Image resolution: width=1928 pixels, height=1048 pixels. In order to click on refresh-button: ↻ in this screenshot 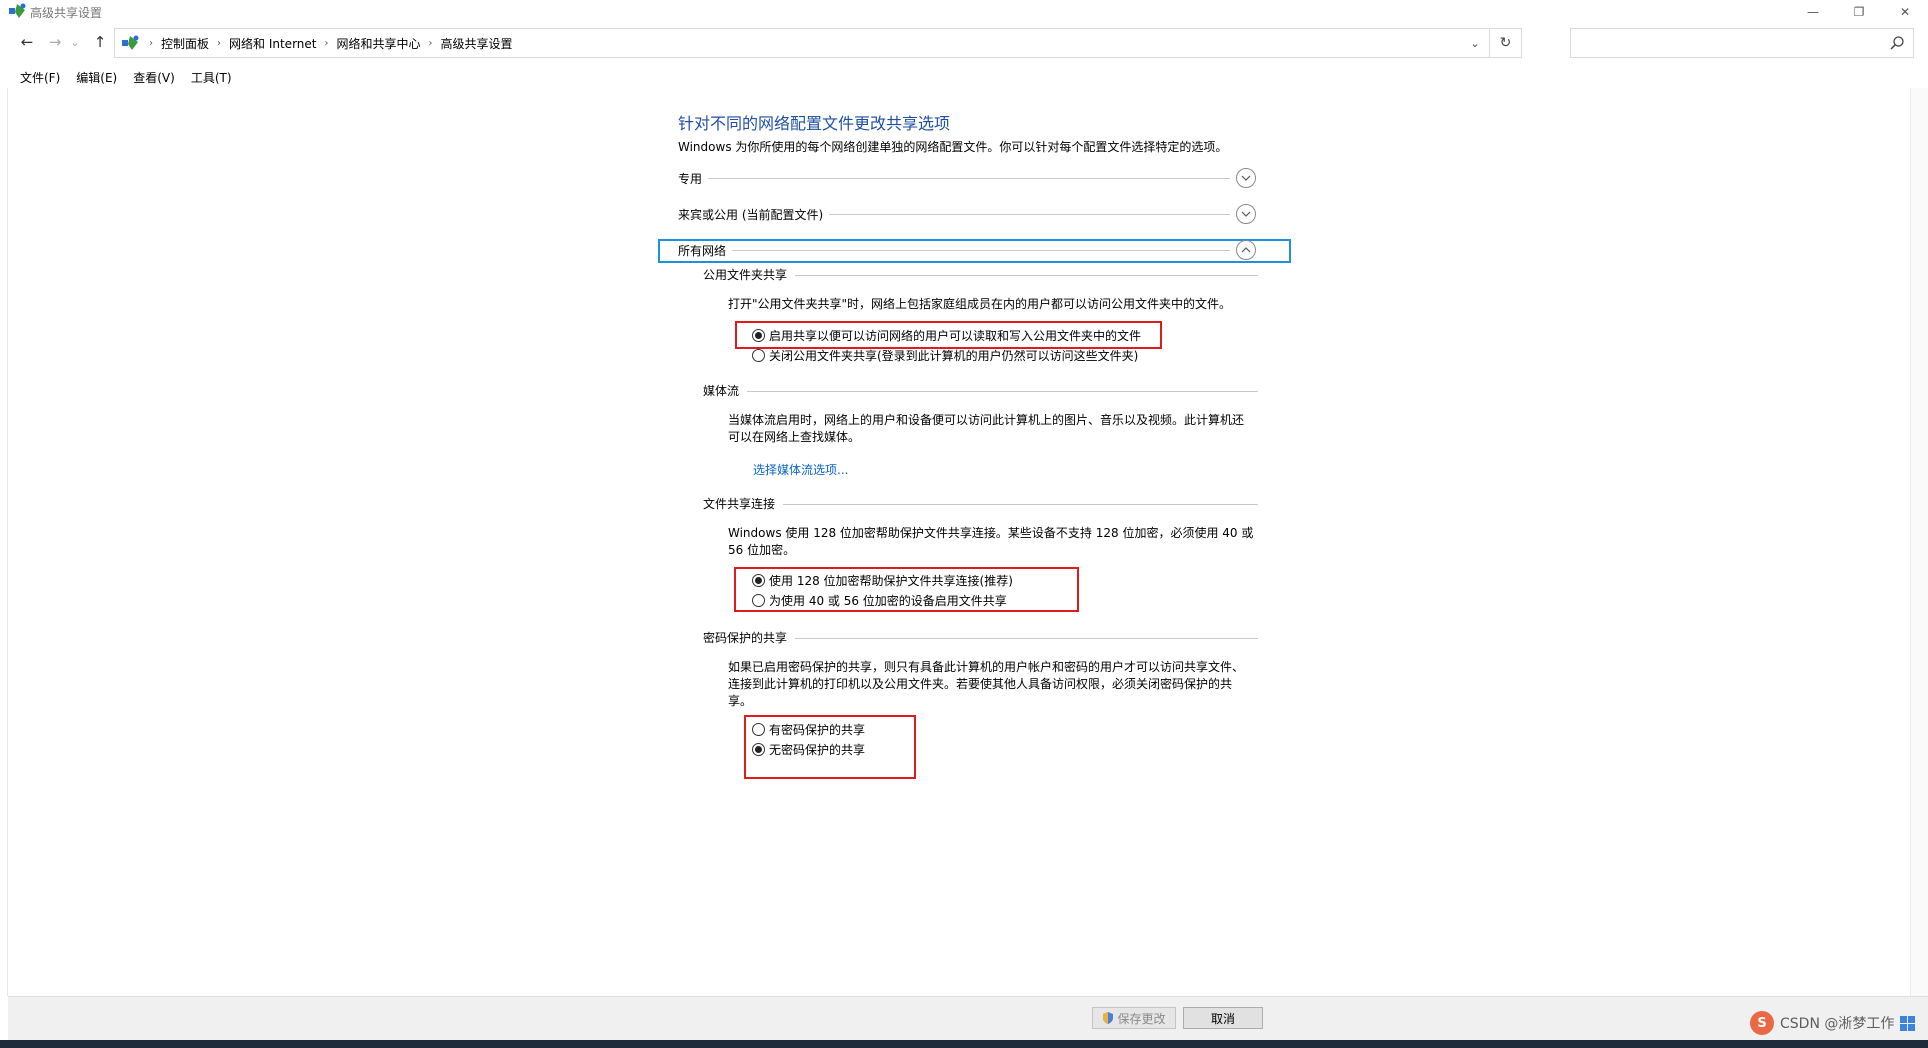, I will do `click(1505, 43)`.